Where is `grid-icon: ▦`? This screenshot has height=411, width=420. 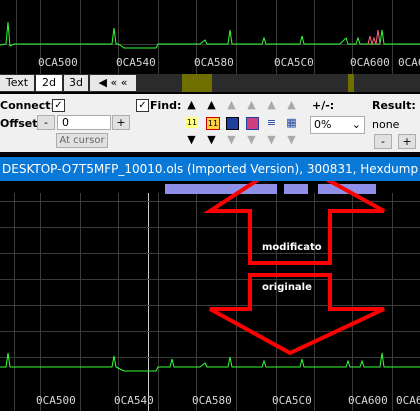
grid-icon: ▦ is located at coordinates (291, 122).